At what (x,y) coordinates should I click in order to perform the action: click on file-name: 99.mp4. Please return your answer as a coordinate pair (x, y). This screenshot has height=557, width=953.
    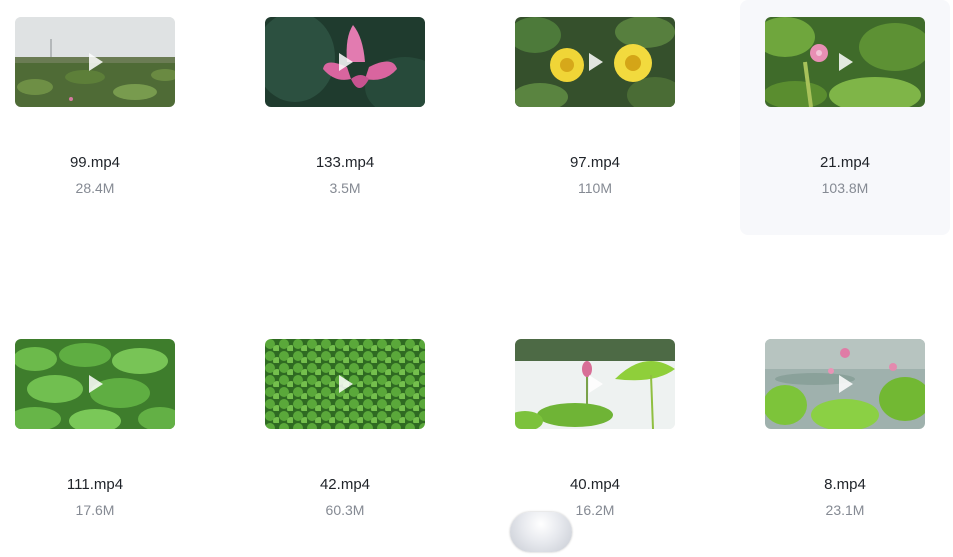
    Looking at the image, I should click on (95, 163).